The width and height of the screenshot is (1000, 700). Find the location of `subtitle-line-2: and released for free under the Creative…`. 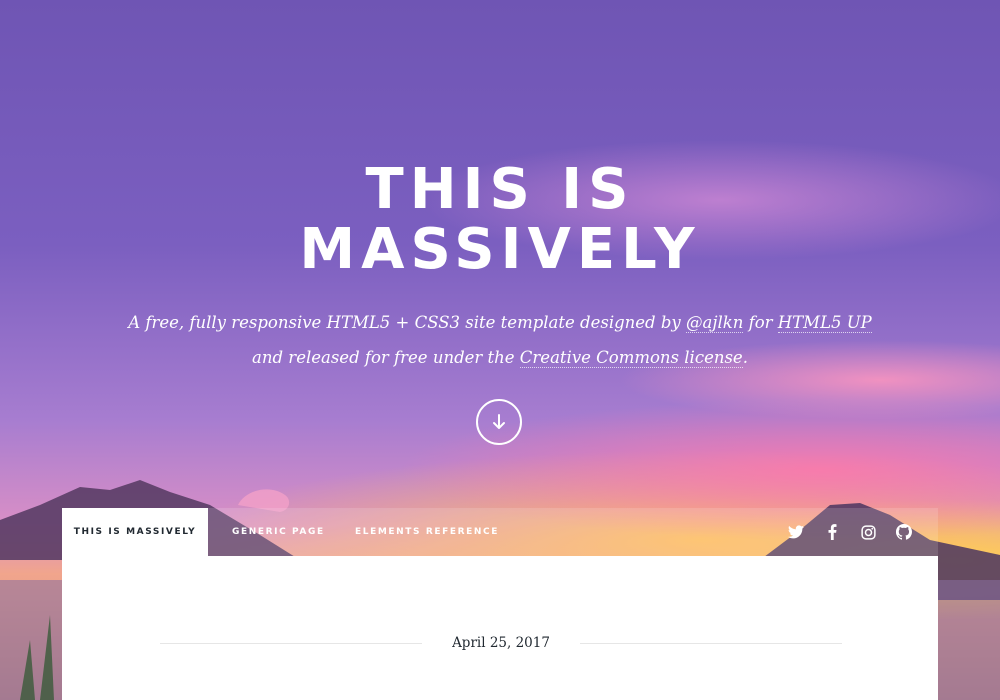

subtitle-line-2: and released for free under the Creative… is located at coordinates (500, 357).